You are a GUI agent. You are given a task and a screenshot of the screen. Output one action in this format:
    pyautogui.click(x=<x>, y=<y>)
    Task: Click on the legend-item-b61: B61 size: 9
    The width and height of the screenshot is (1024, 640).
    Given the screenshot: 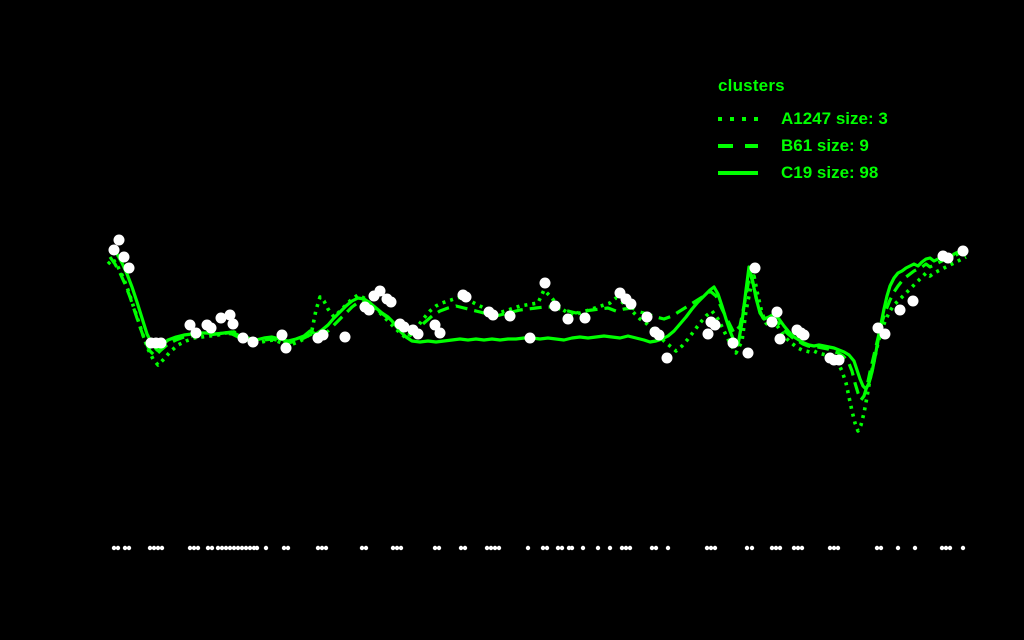 What is the action you would take?
    pyautogui.click(x=803, y=145)
    